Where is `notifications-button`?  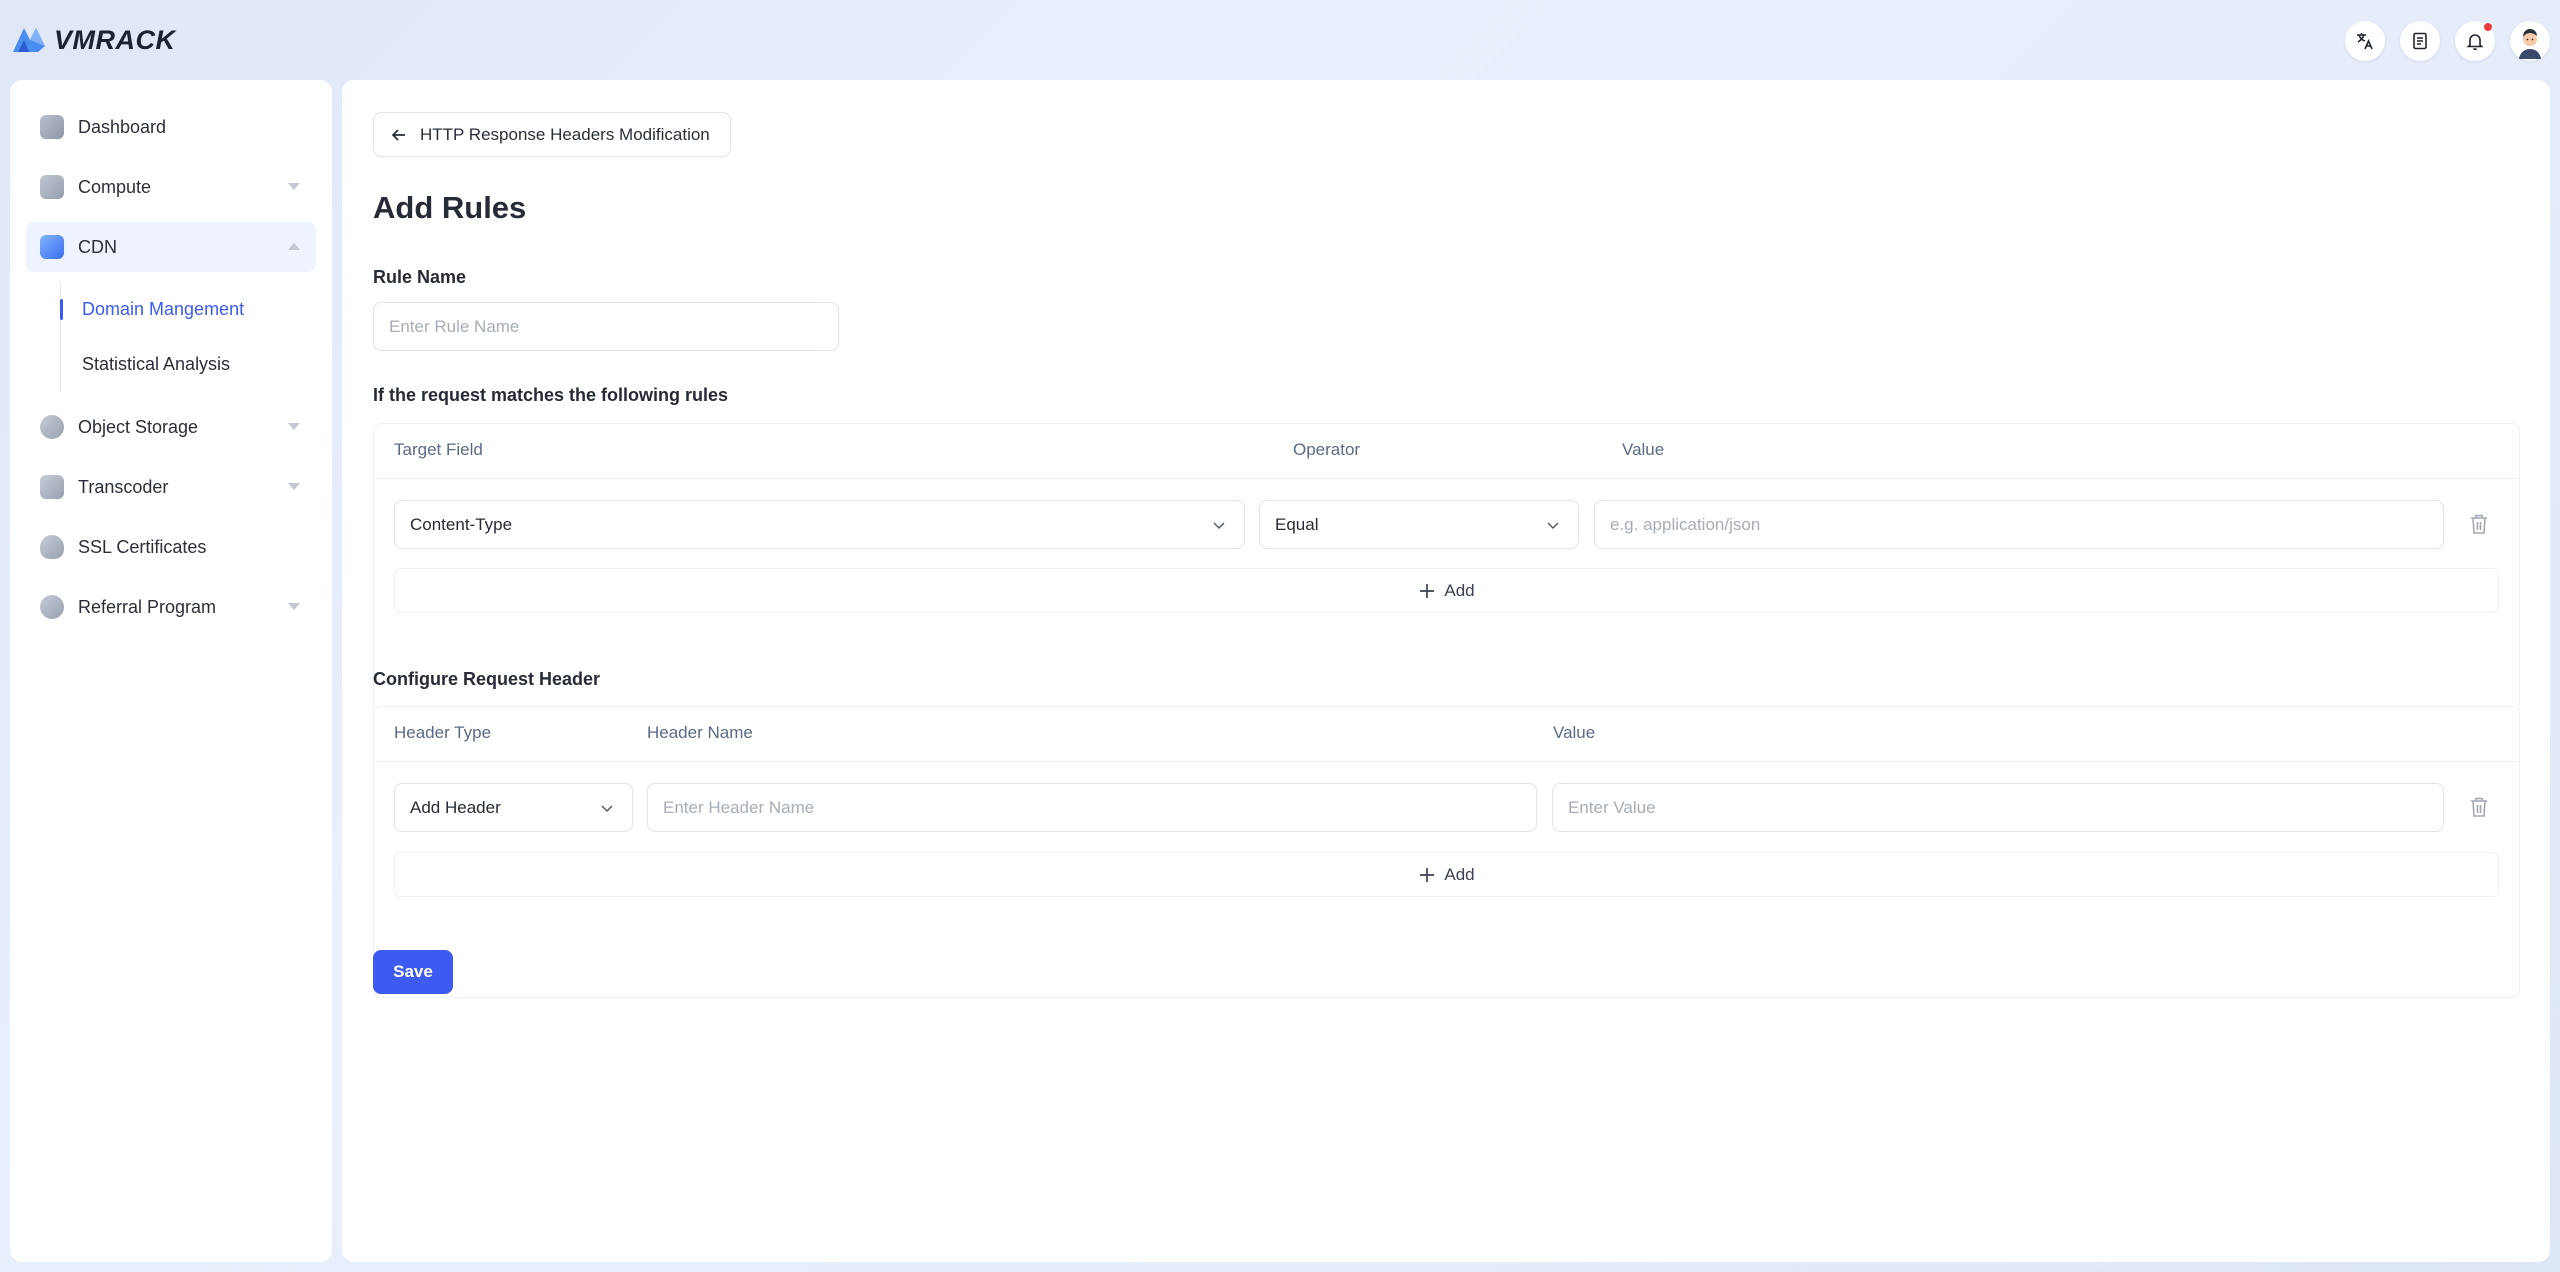 notifications-button is located at coordinates (2475, 41).